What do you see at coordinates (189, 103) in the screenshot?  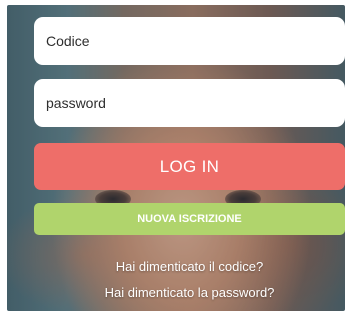 I see `password-input` at bounding box center [189, 103].